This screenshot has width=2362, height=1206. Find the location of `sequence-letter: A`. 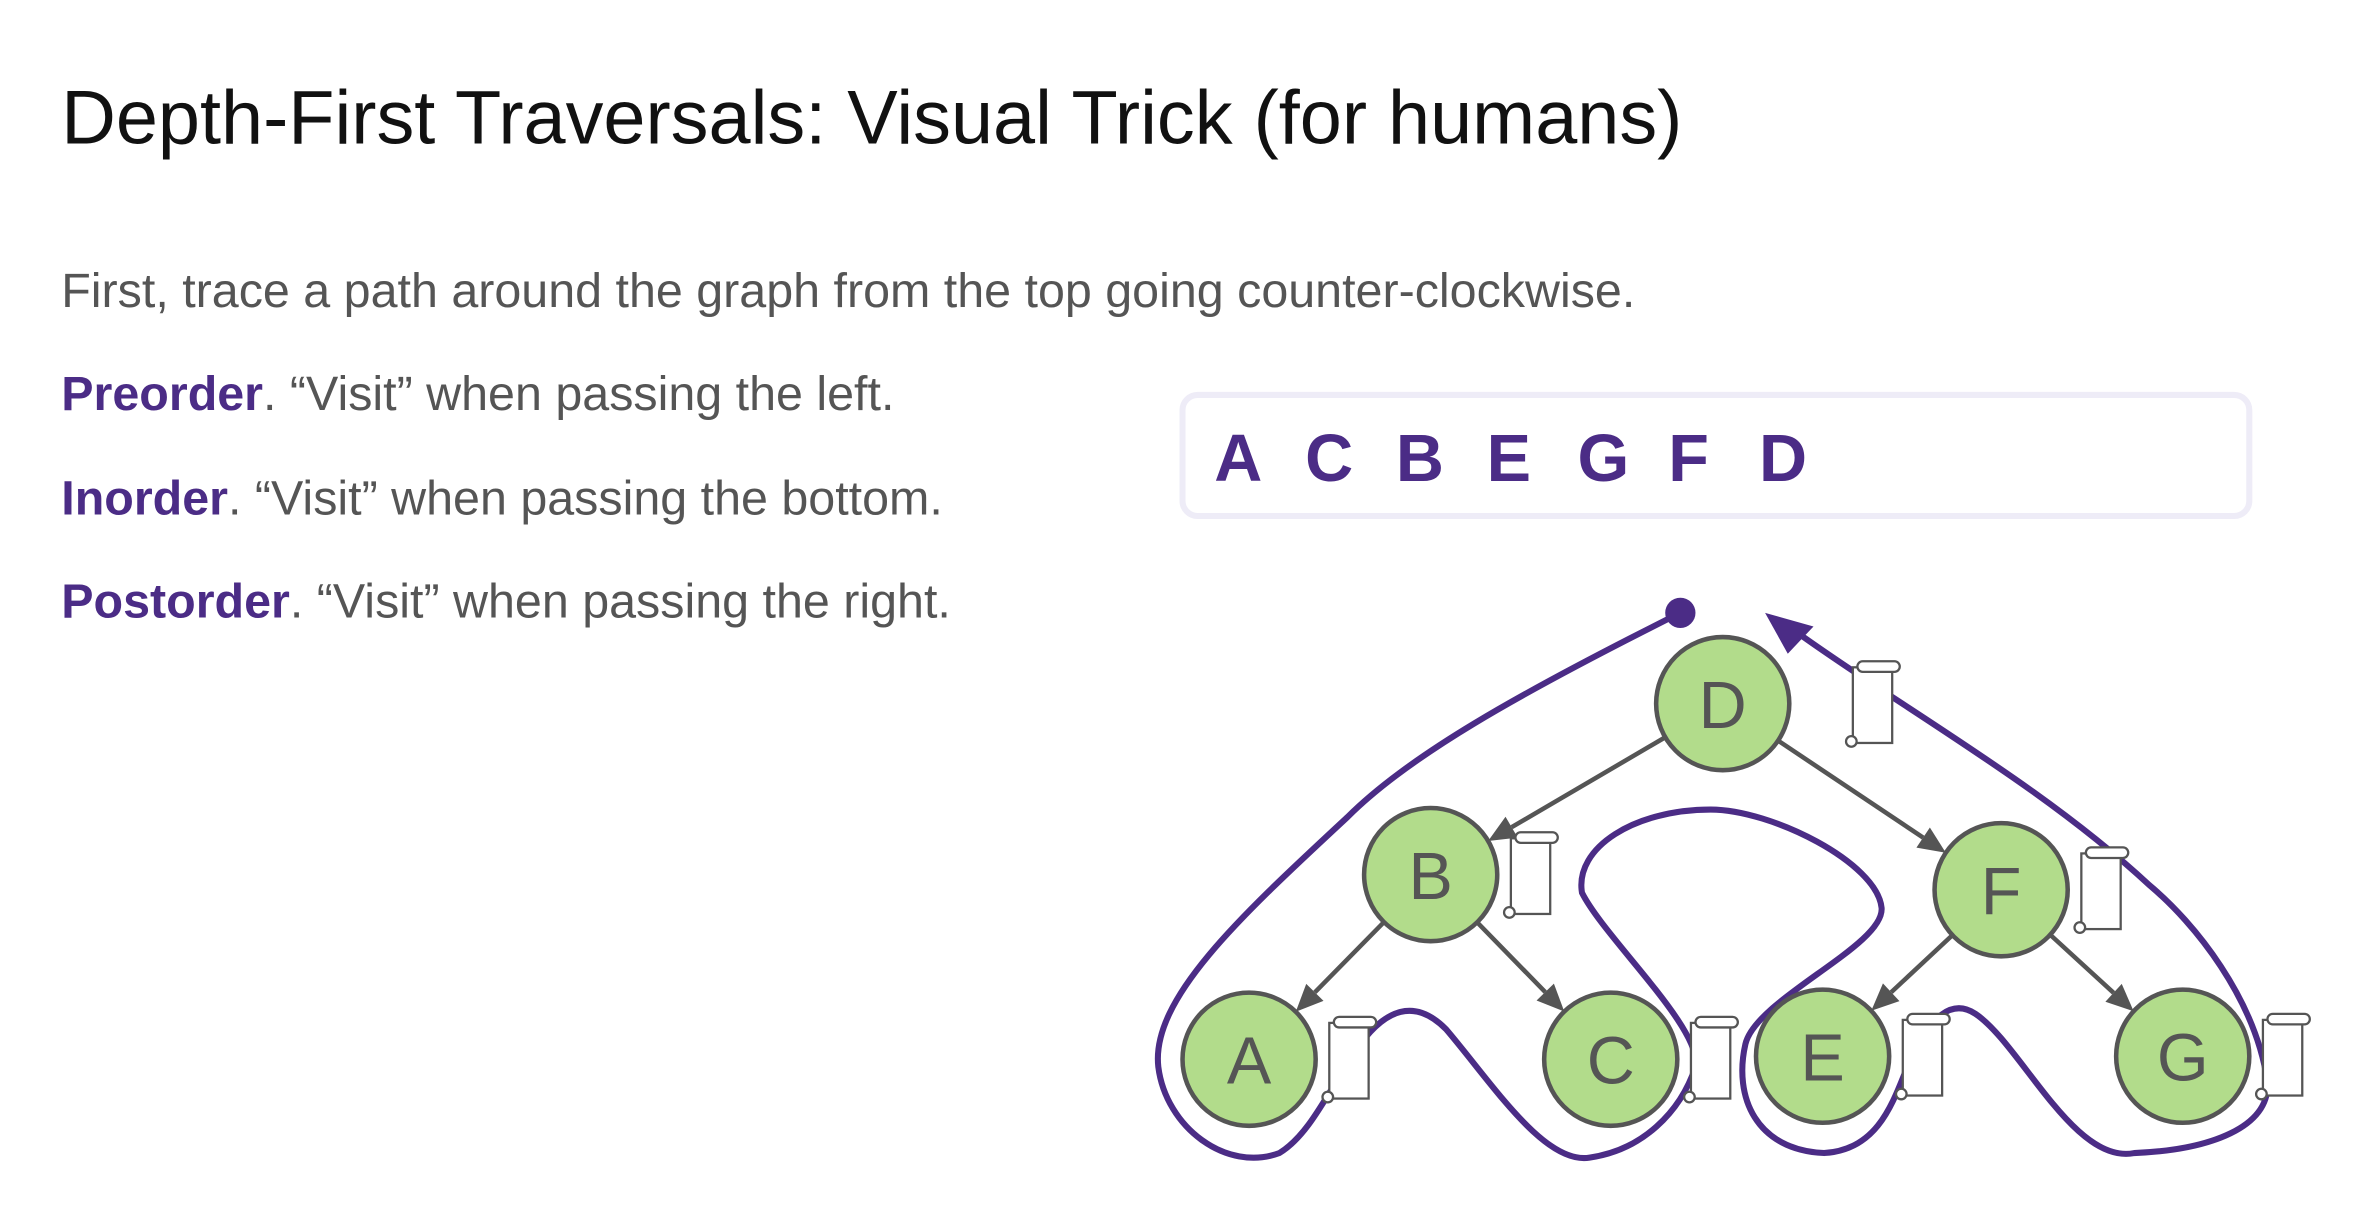

sequence-letter: A is located at coordinates (1238, 459).